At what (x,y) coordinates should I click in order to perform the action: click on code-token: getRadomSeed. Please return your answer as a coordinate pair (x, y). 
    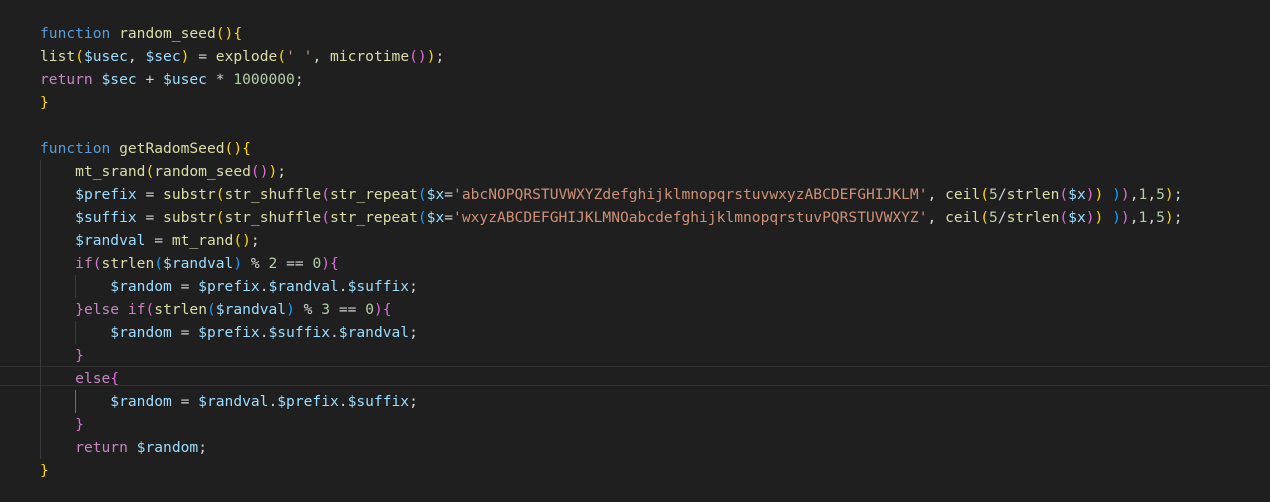
    Looking at the image, I should click on (172, 148).